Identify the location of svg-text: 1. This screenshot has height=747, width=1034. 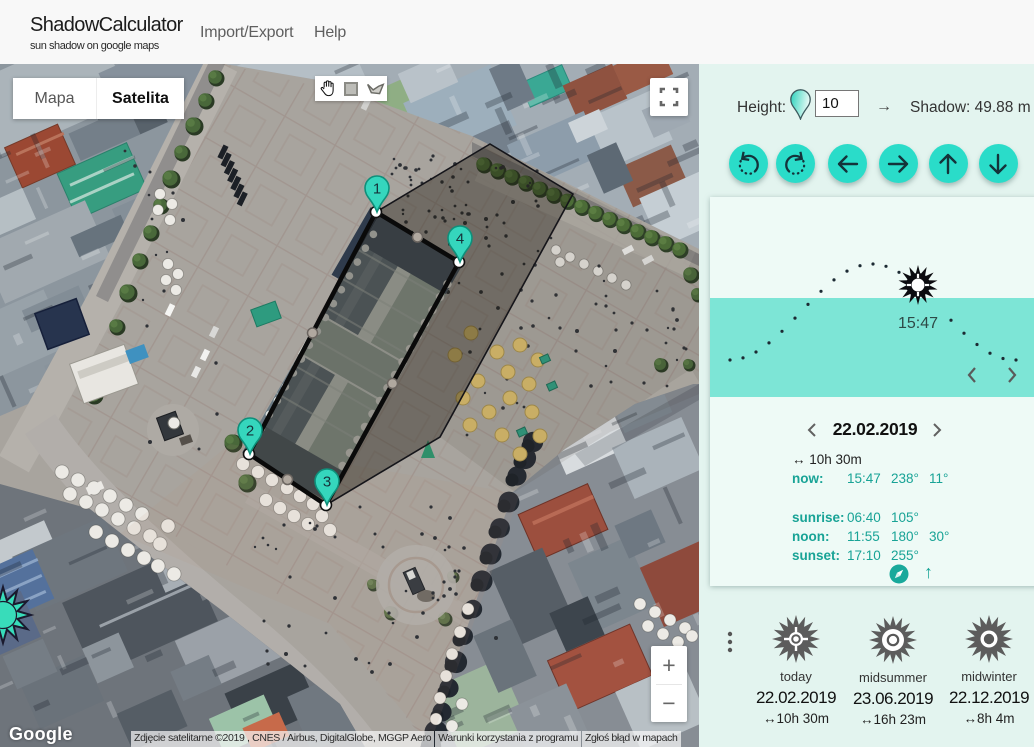
(377, 189).